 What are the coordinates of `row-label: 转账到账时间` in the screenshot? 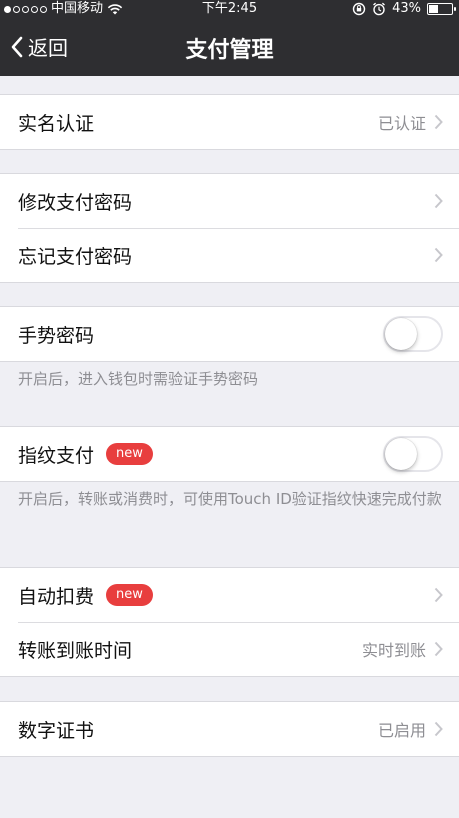 It's located at (75, 650).